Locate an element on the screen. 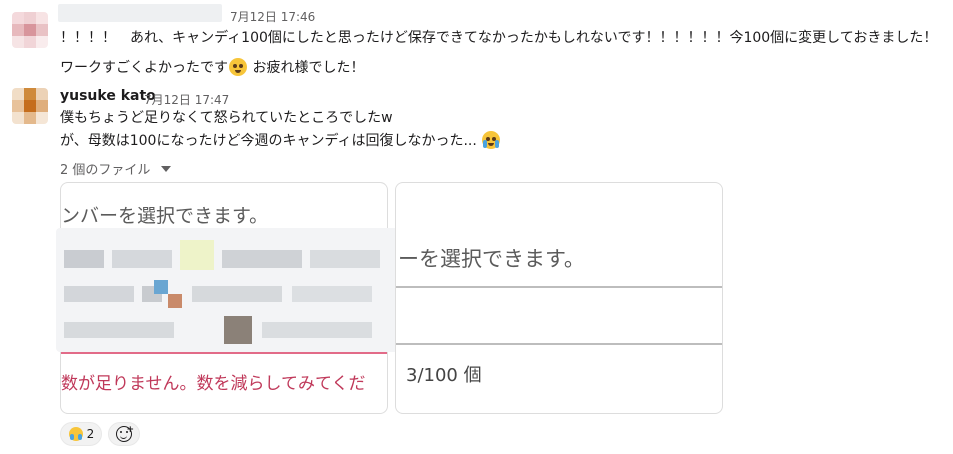 The width and height of the screenshot is (953, 454). card-text: ーを選択できます。 is located at coordinates (491, 259).